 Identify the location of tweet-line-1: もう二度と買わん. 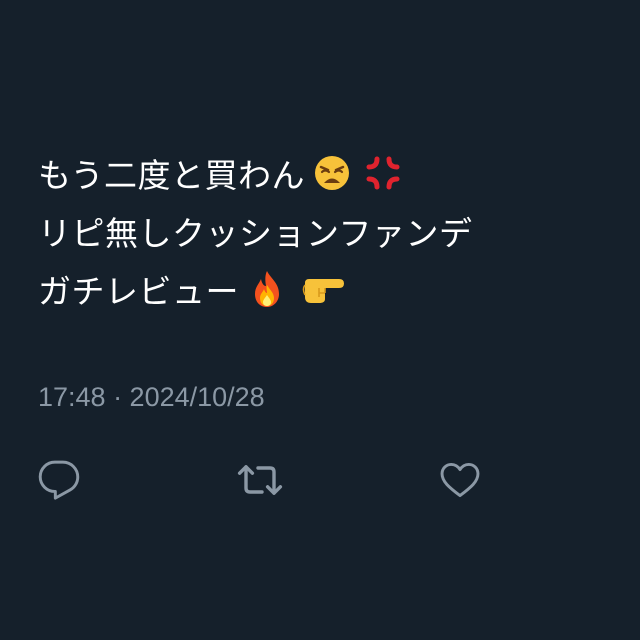
(328, 173).